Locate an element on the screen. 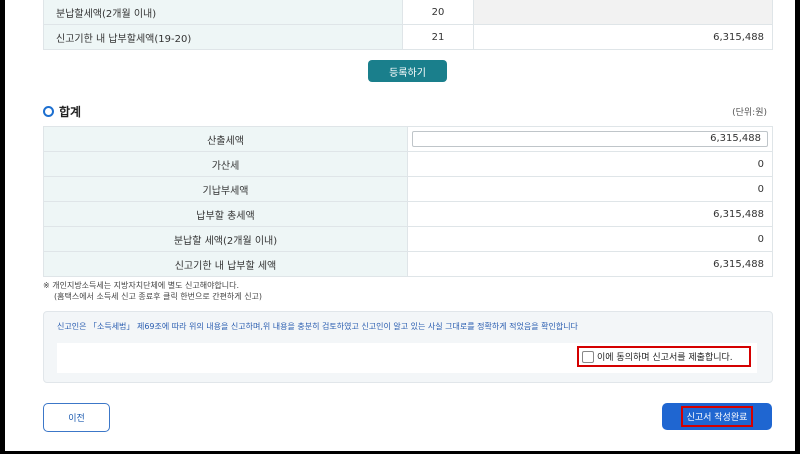 The width and height of the screenshot is (800, 454). row-label: 분납할 세액(2개월 이내) is located at coordinates (225, 239).